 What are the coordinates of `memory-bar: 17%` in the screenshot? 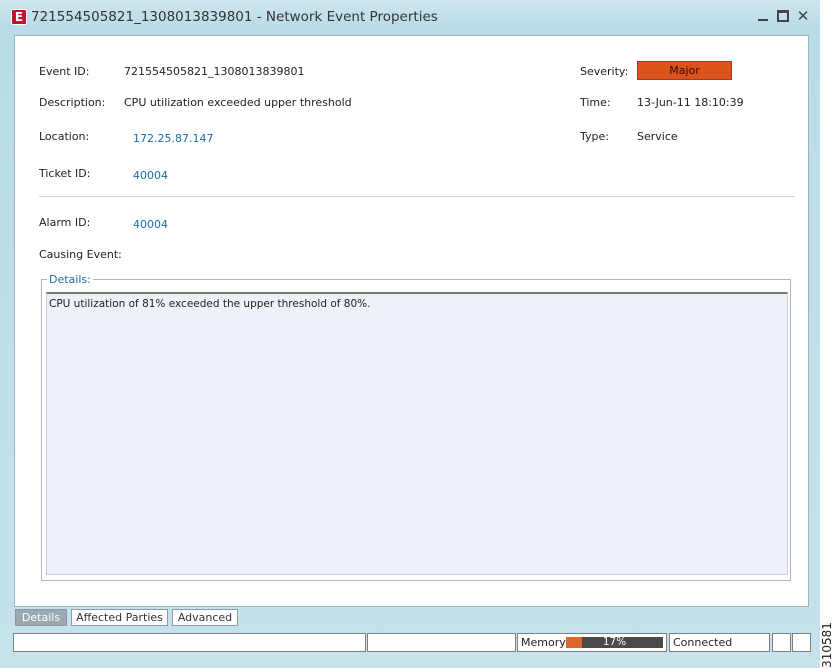 It's located at (614, 642).